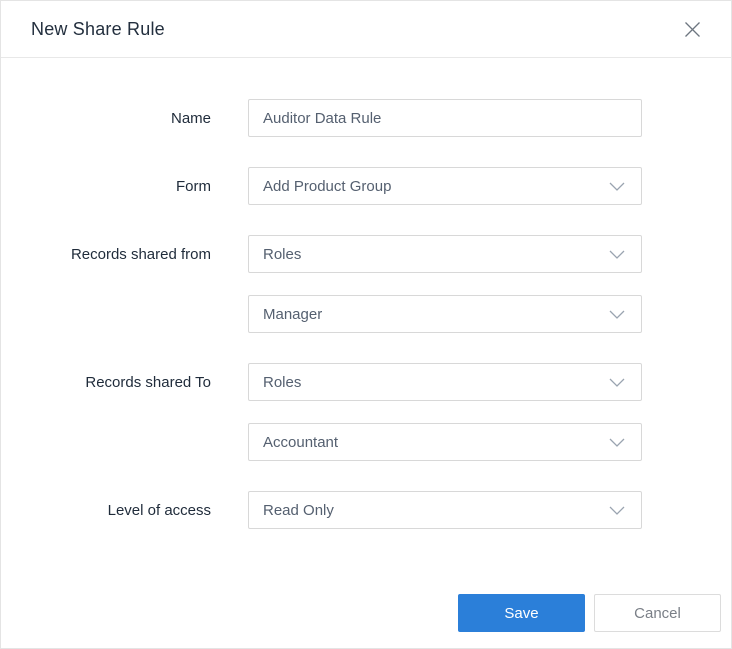  I want to click on close-button, so click(692, 29).